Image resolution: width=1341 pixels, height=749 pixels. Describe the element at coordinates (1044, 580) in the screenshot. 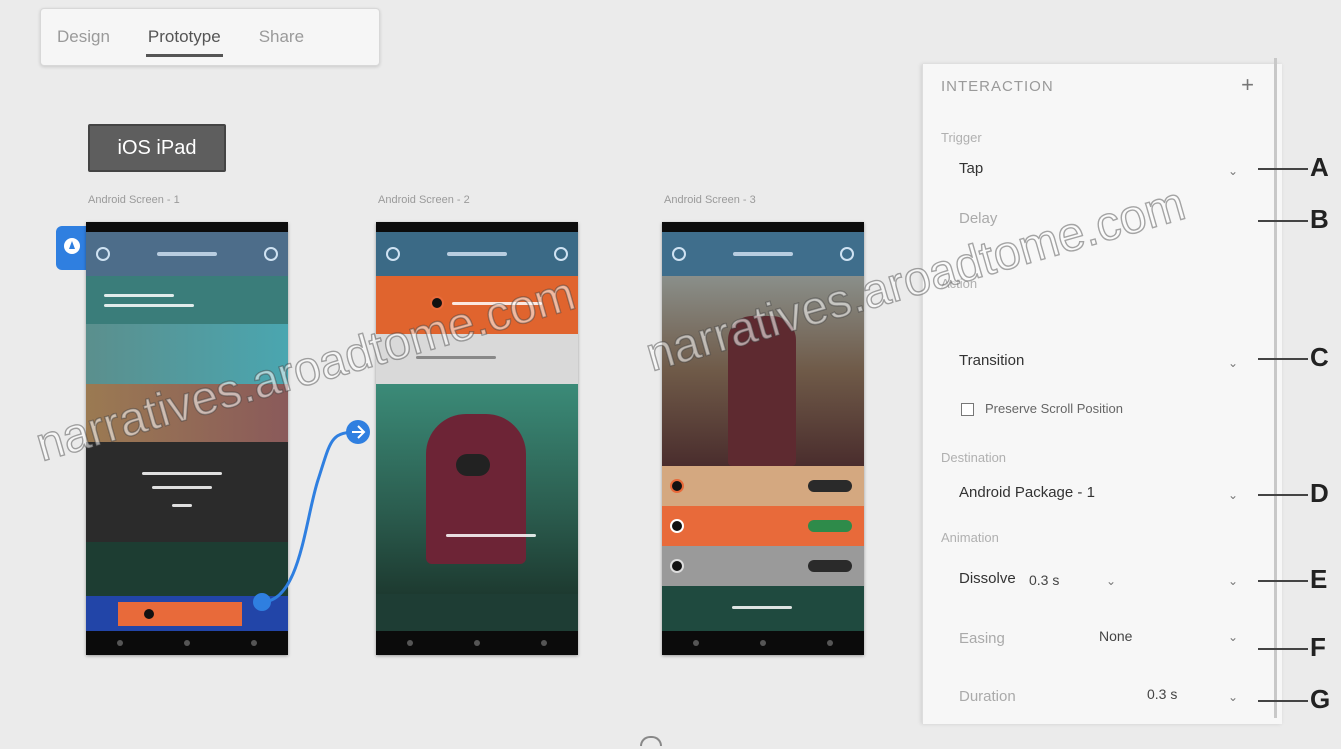

I see `animation-duration: 0.3 s` at that location.